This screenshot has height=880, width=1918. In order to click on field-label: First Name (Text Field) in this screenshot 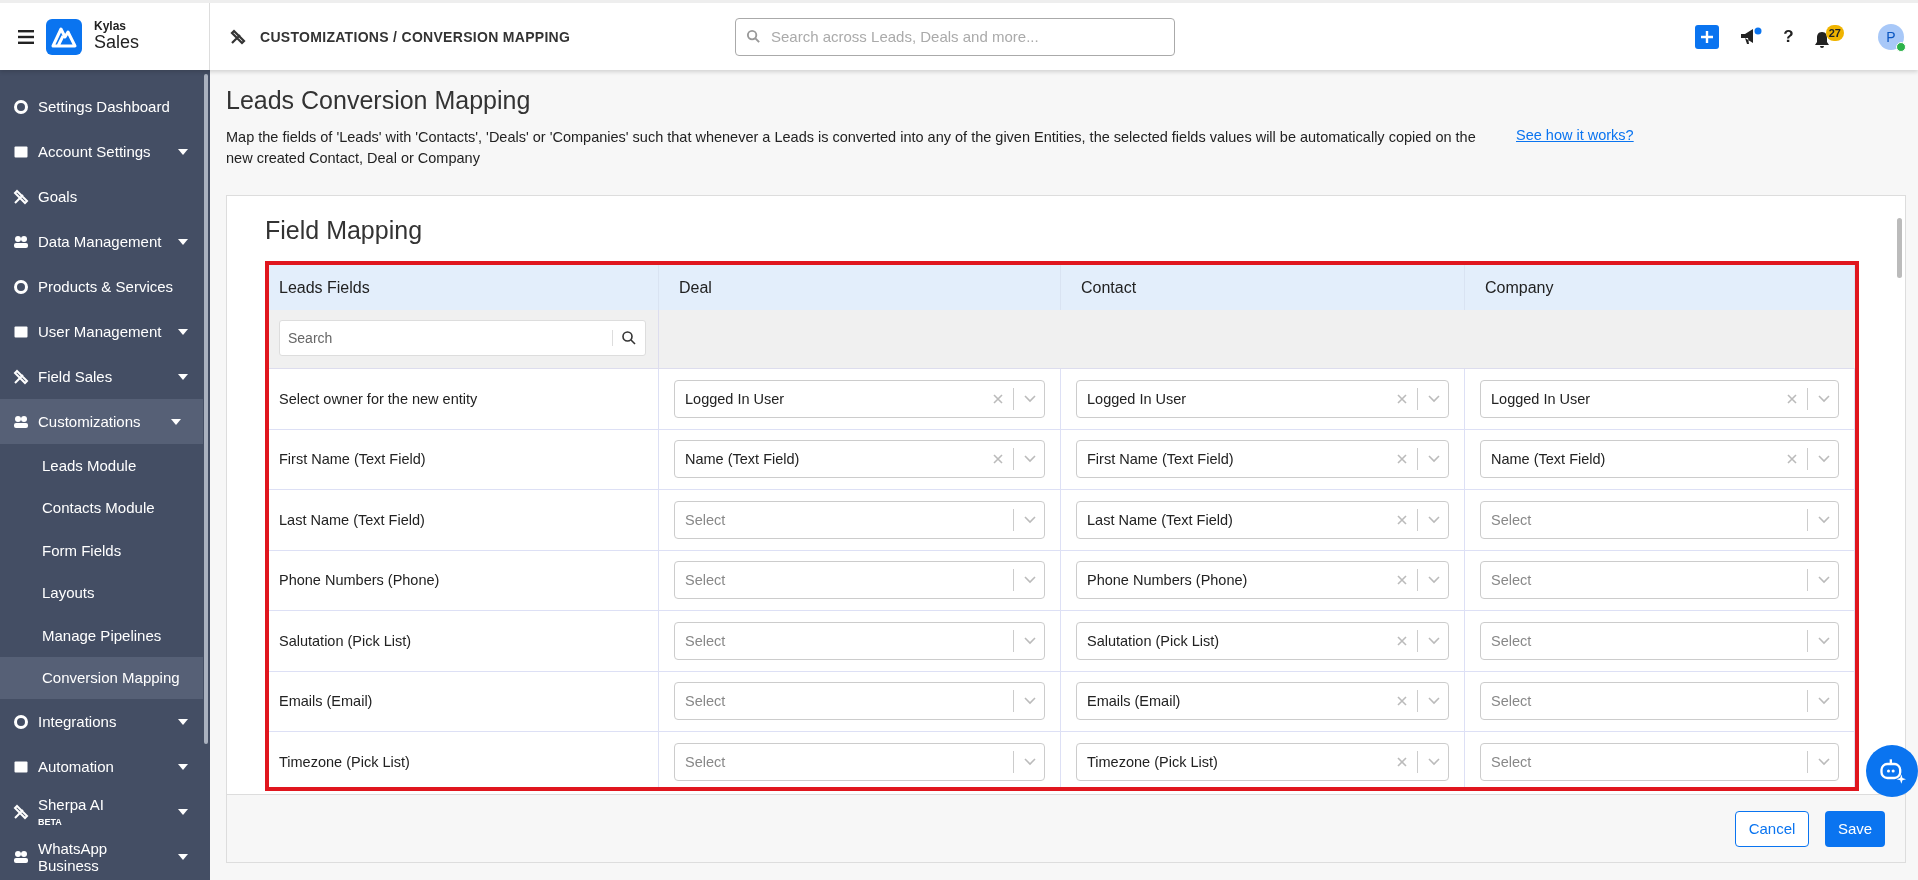, I will do `click(352, 459)`.